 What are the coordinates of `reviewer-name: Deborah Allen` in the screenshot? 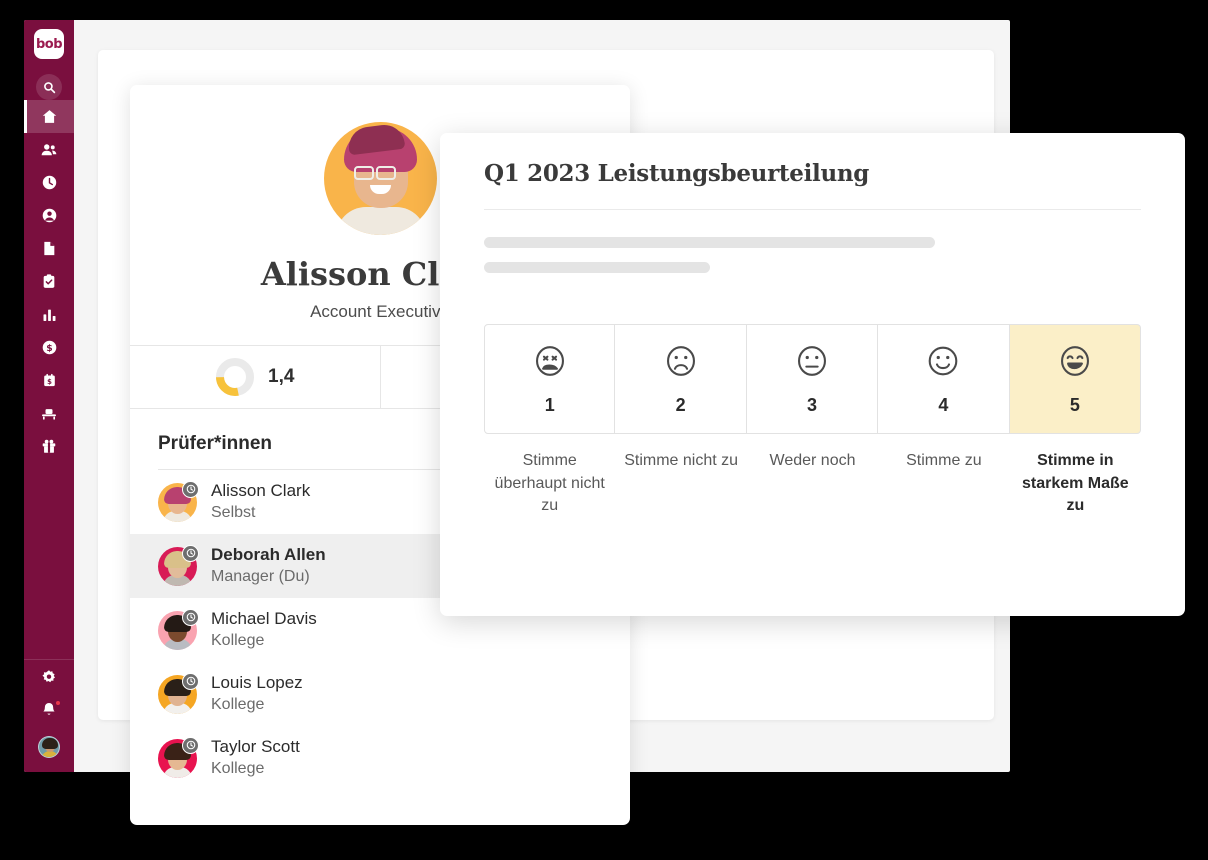 It's located at (268, 555).